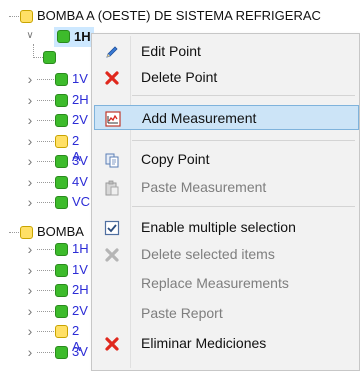  I want to click on chevron-down-icon: ∨, so click(30, 36).